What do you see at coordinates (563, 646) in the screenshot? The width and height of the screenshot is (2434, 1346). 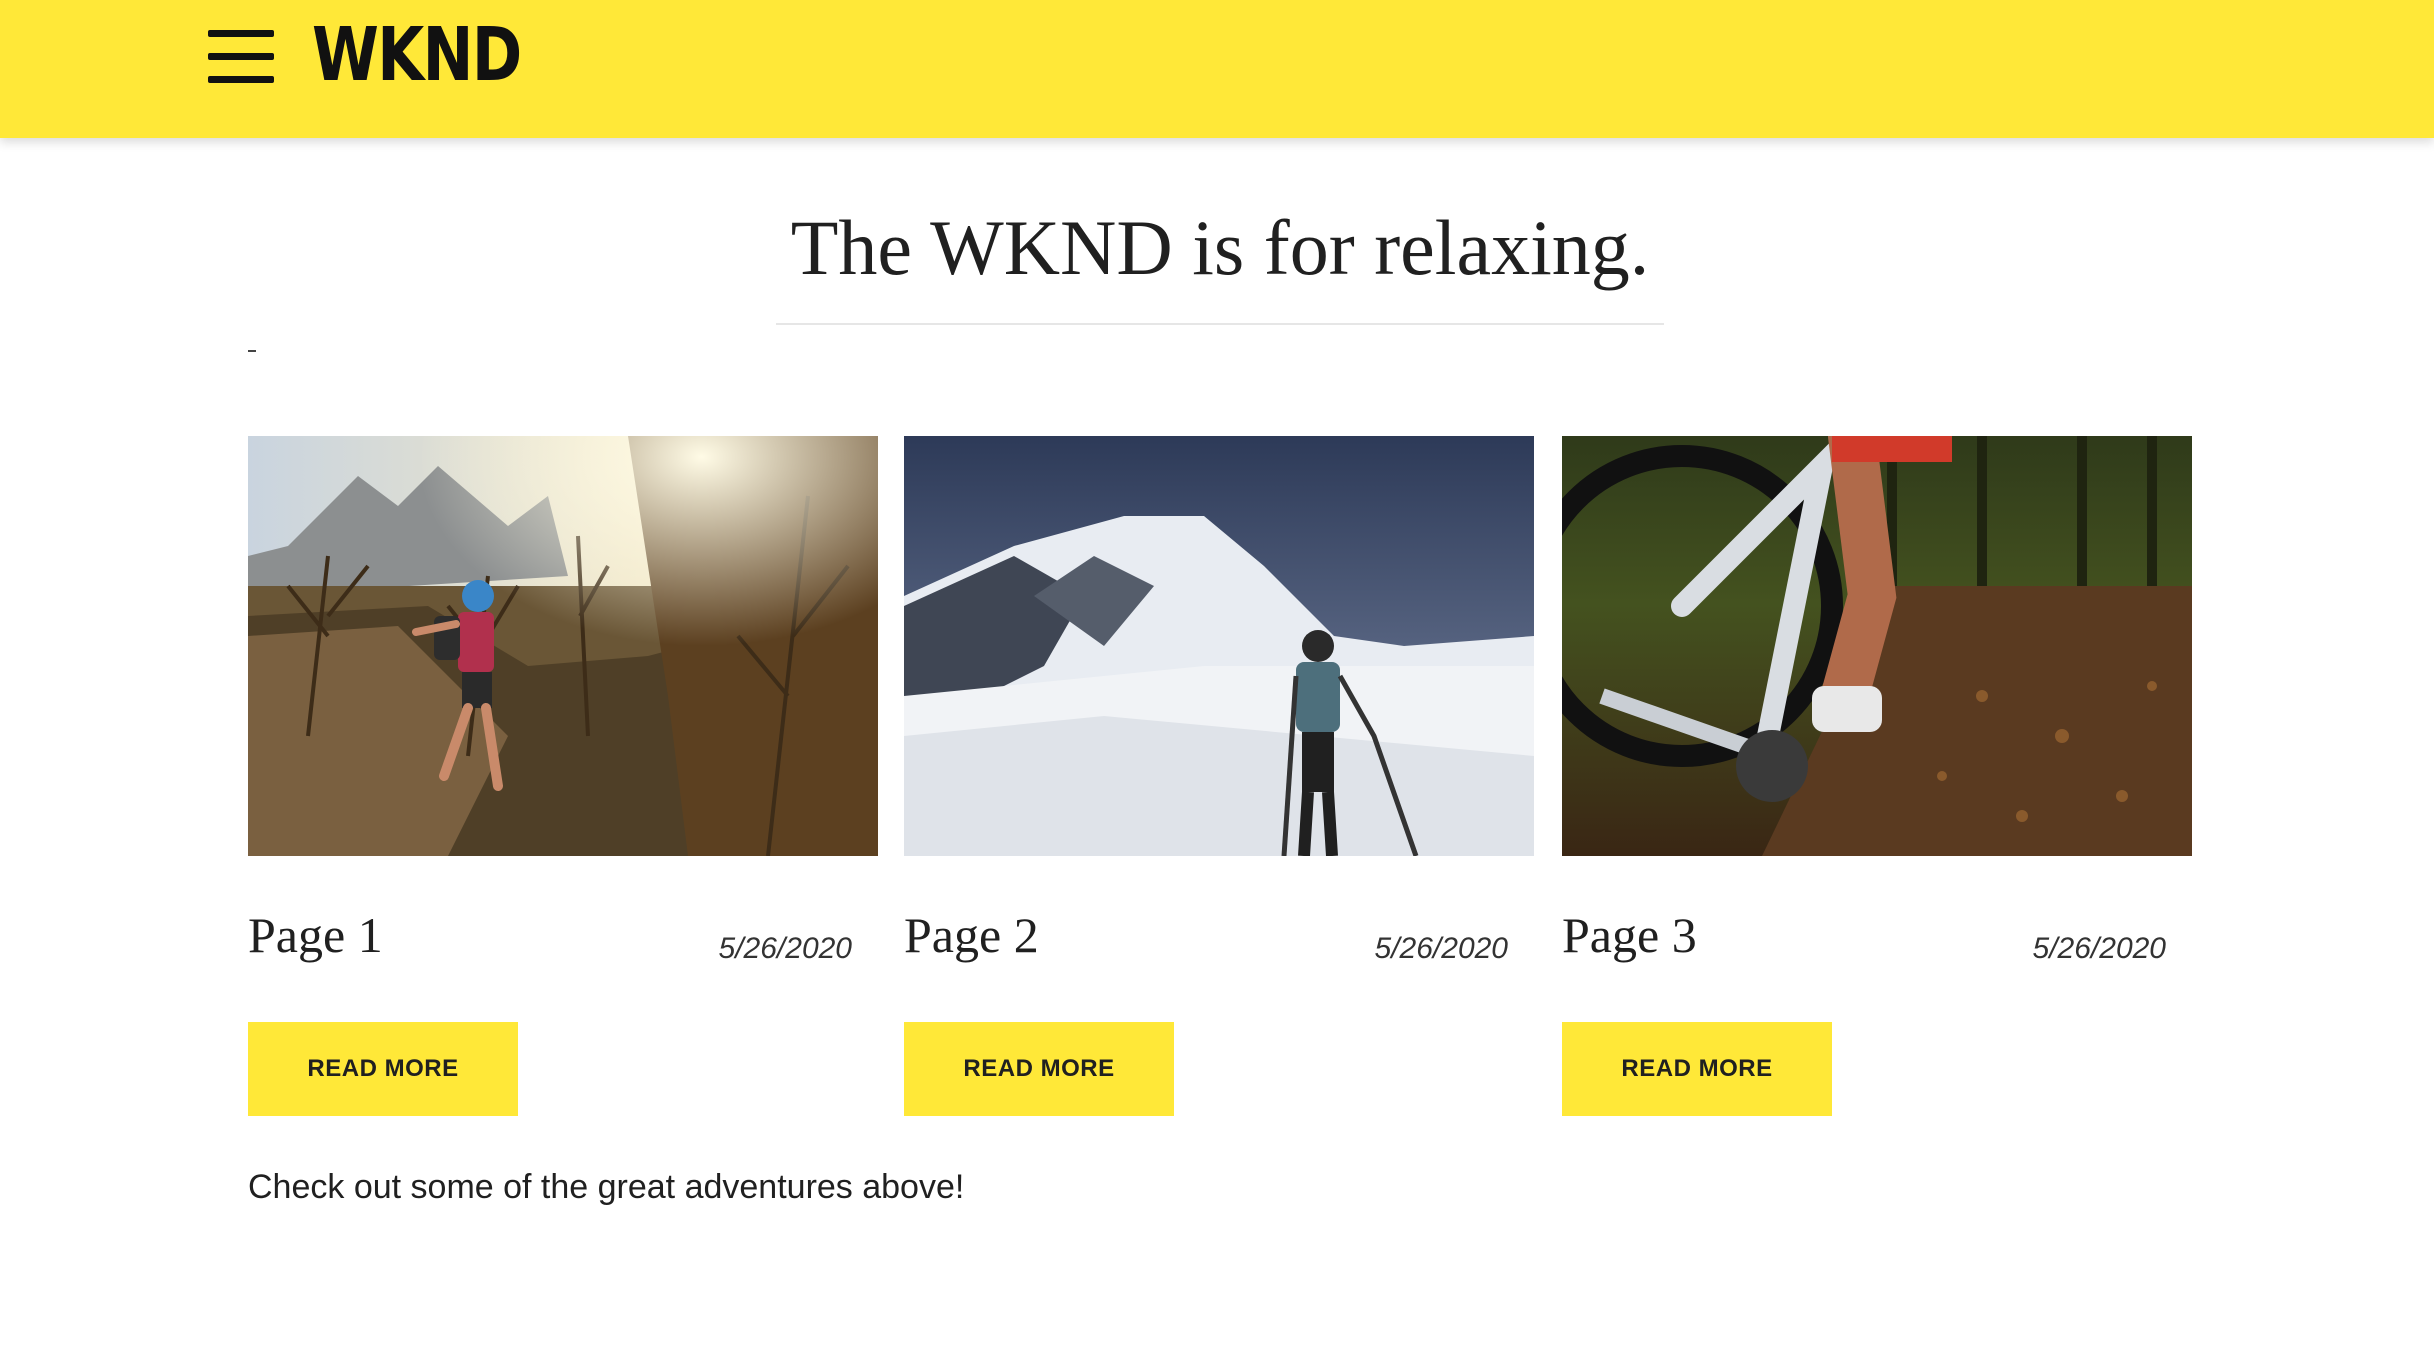 I see `card-image-hiker` at bounding box center [563, 646].